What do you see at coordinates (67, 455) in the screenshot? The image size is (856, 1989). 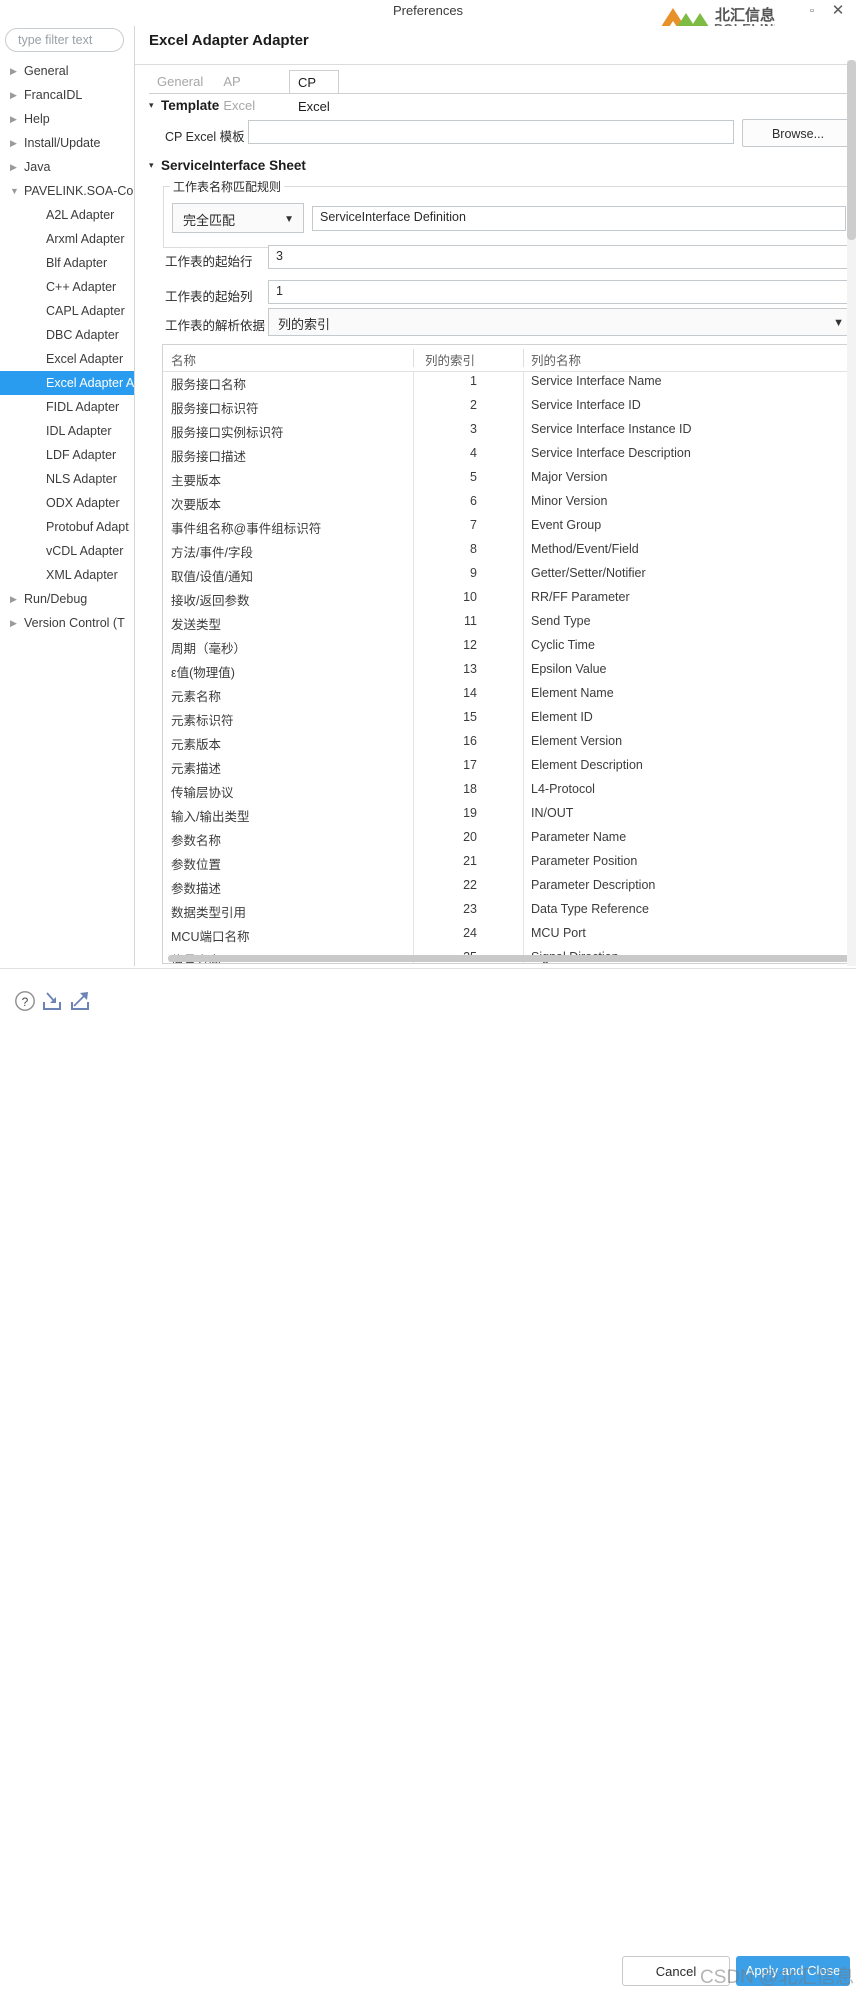 I see `sidebar-item-ldf-adapter: LDF Adapter` at bounding box center [67, 455].